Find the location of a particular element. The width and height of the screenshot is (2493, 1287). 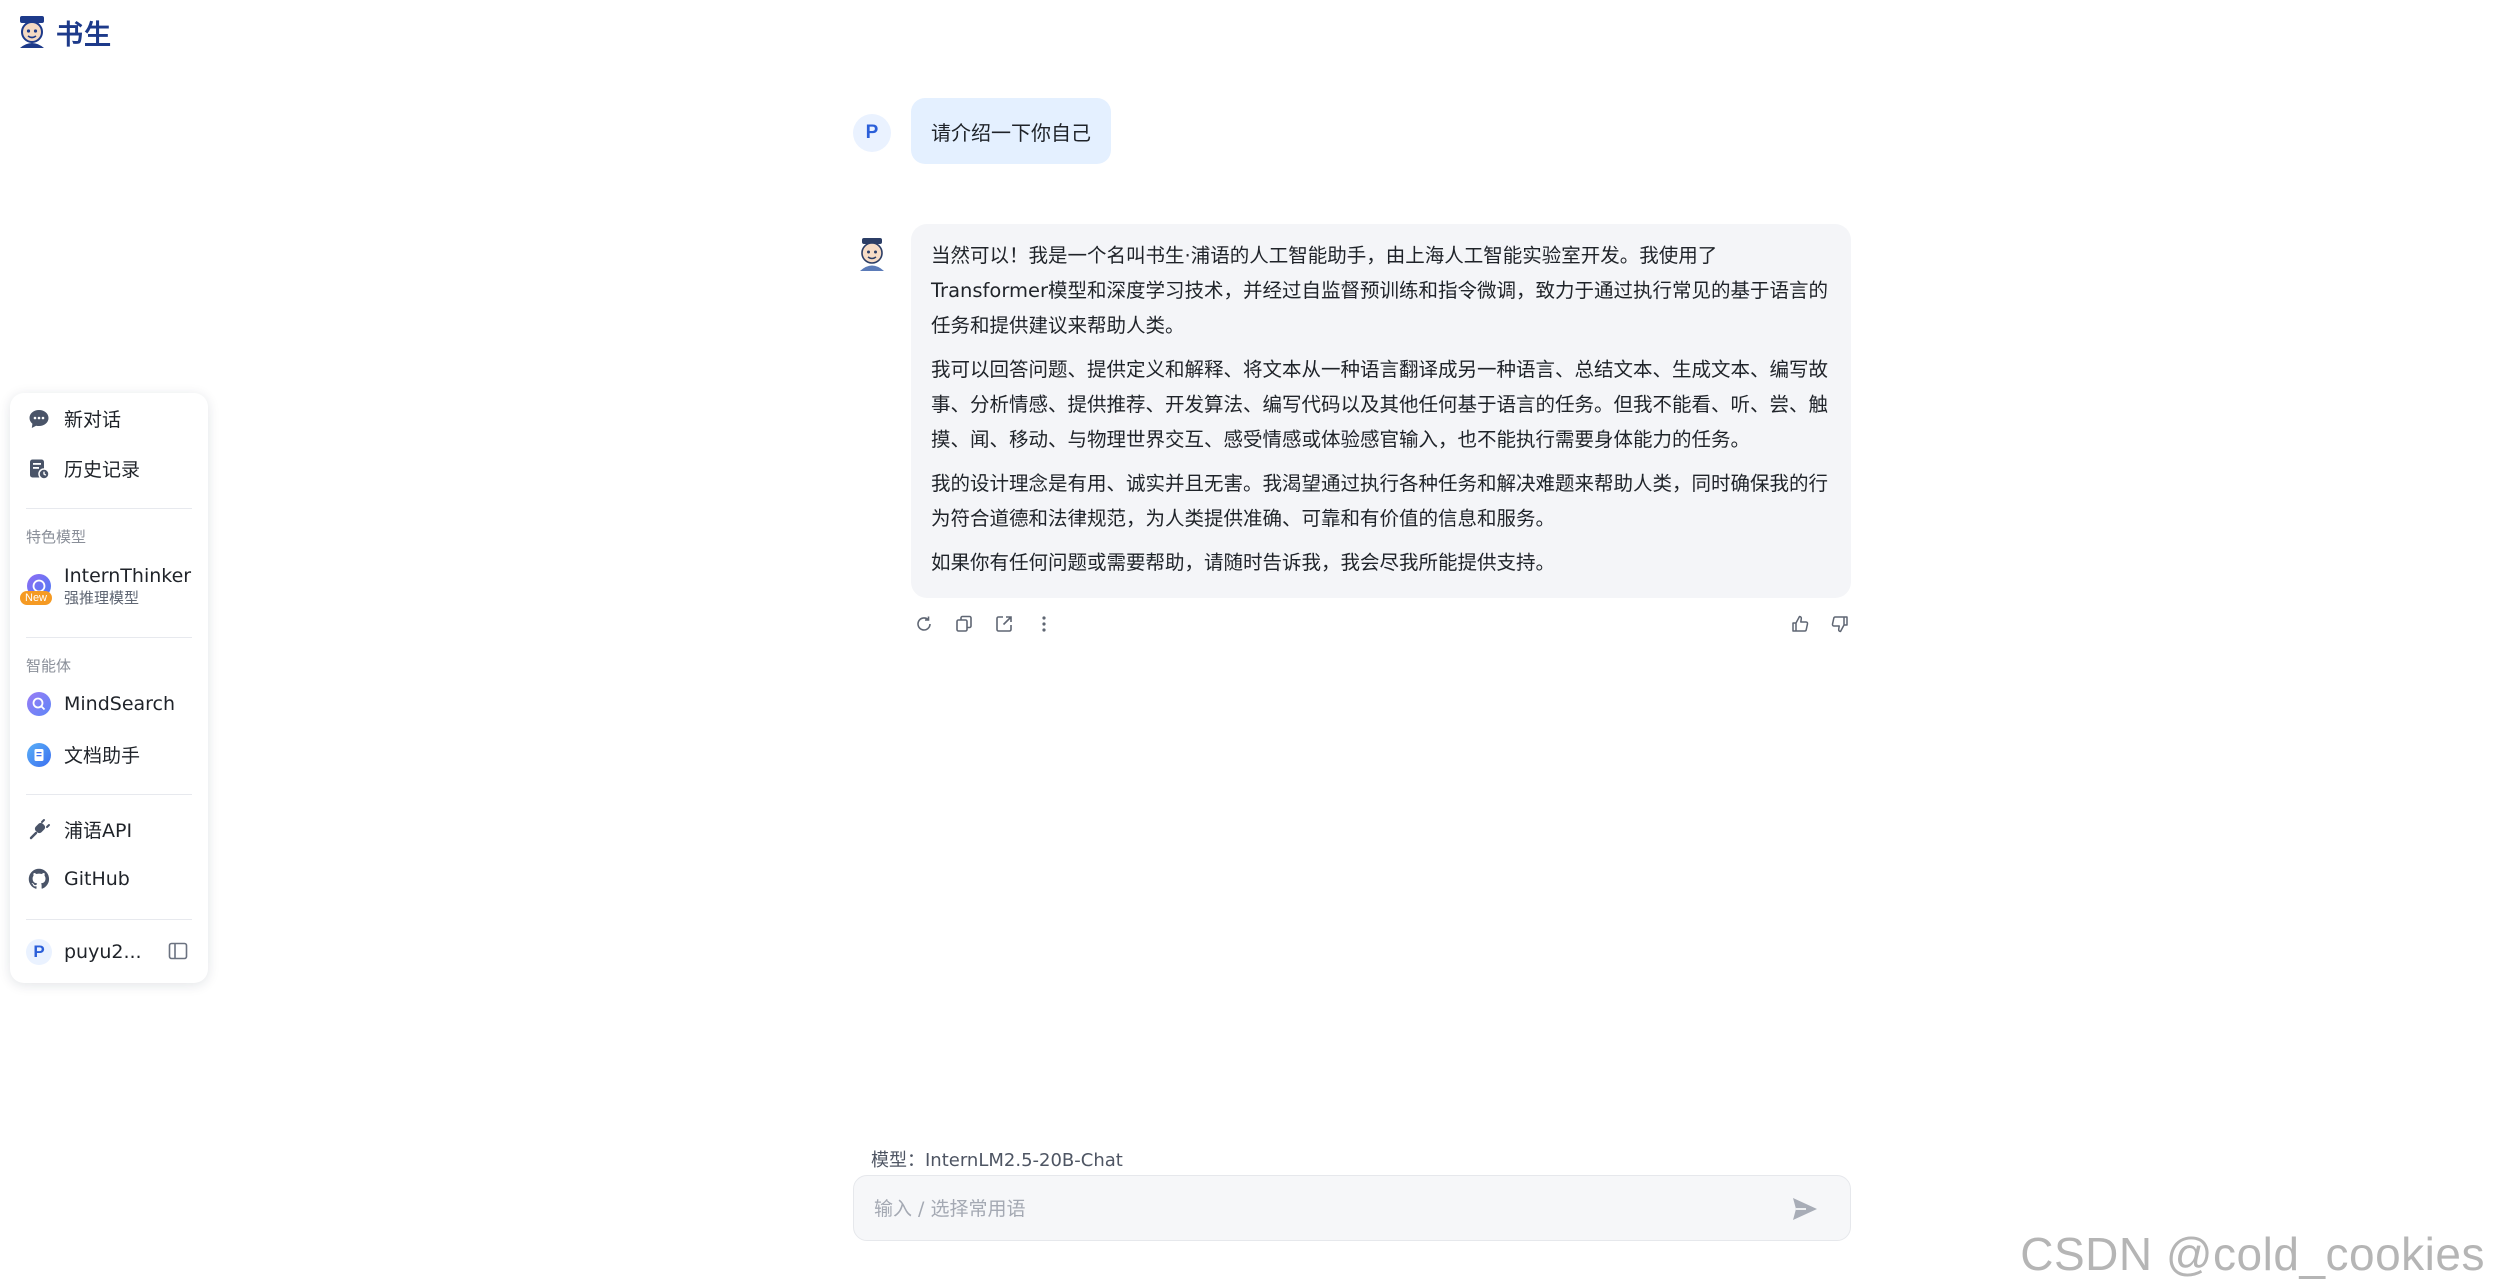

new-chat-label: 新对话 is located at coordinates (93, 420).